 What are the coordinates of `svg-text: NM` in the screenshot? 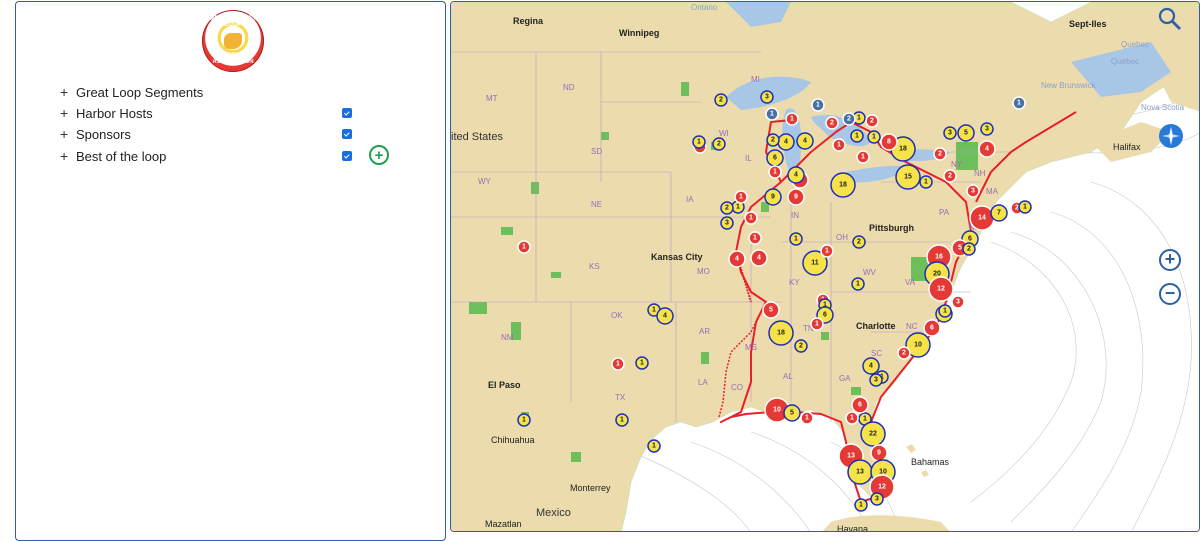 It's located at (507, 337).